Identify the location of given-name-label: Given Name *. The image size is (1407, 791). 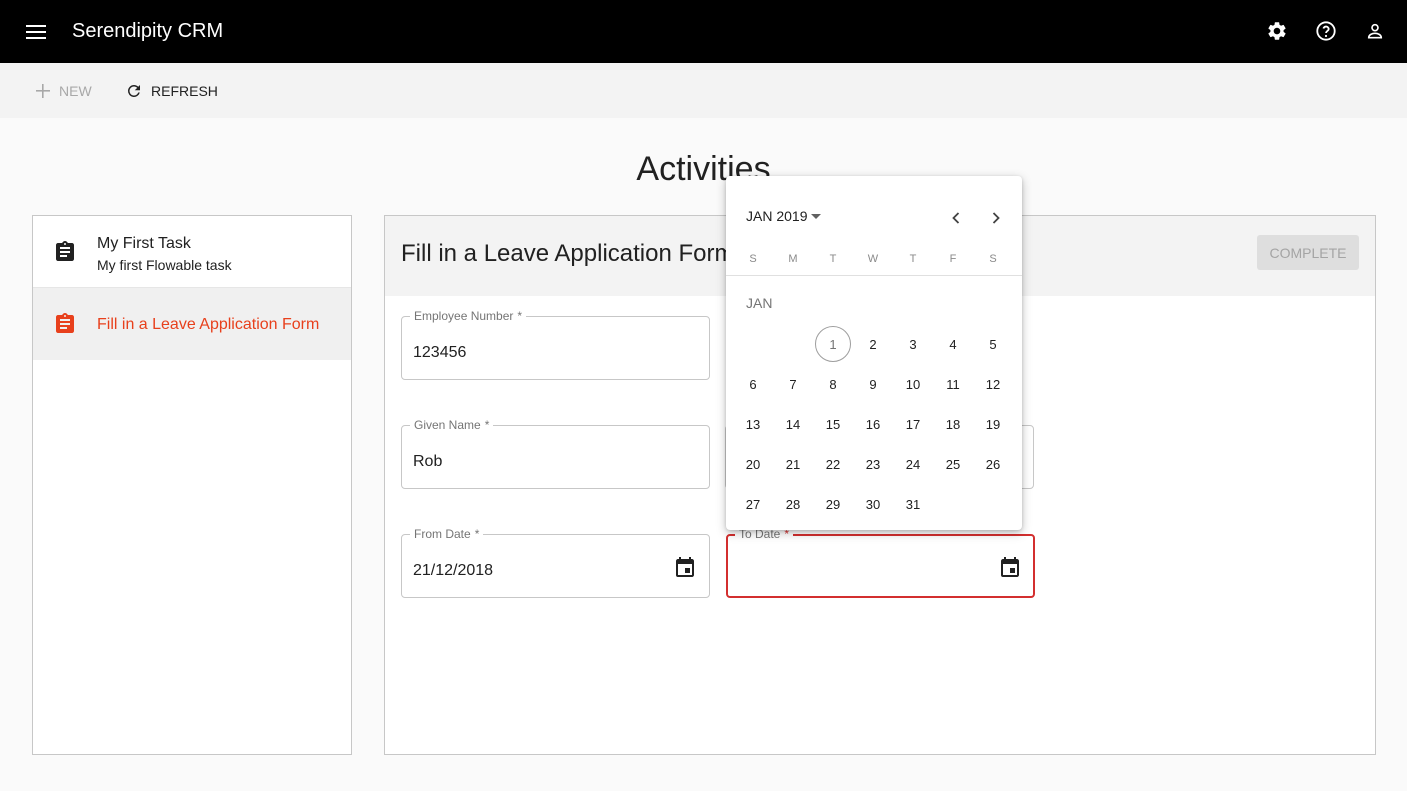
(452, 425).